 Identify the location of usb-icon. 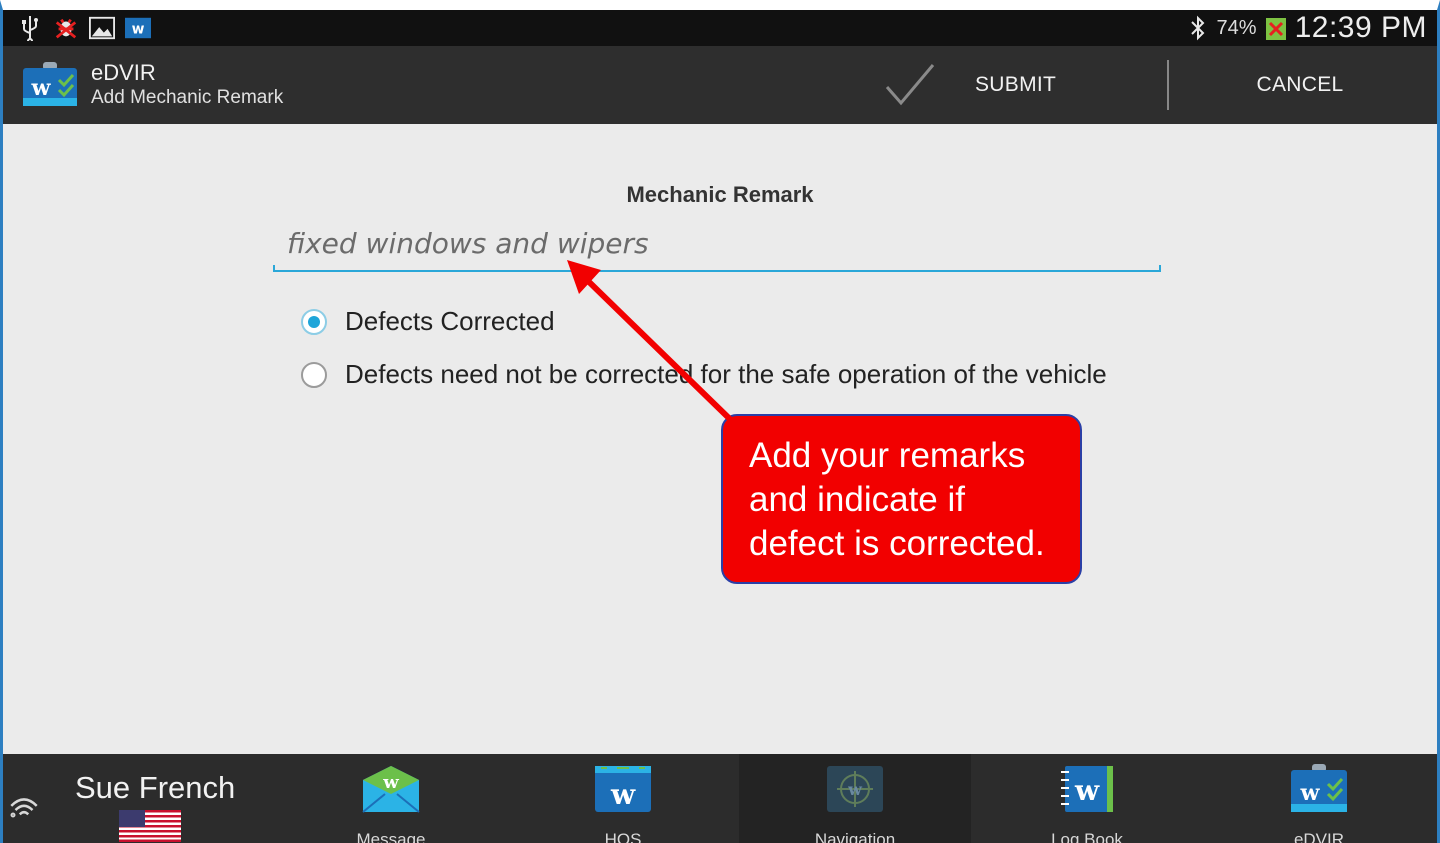
(30, 28).